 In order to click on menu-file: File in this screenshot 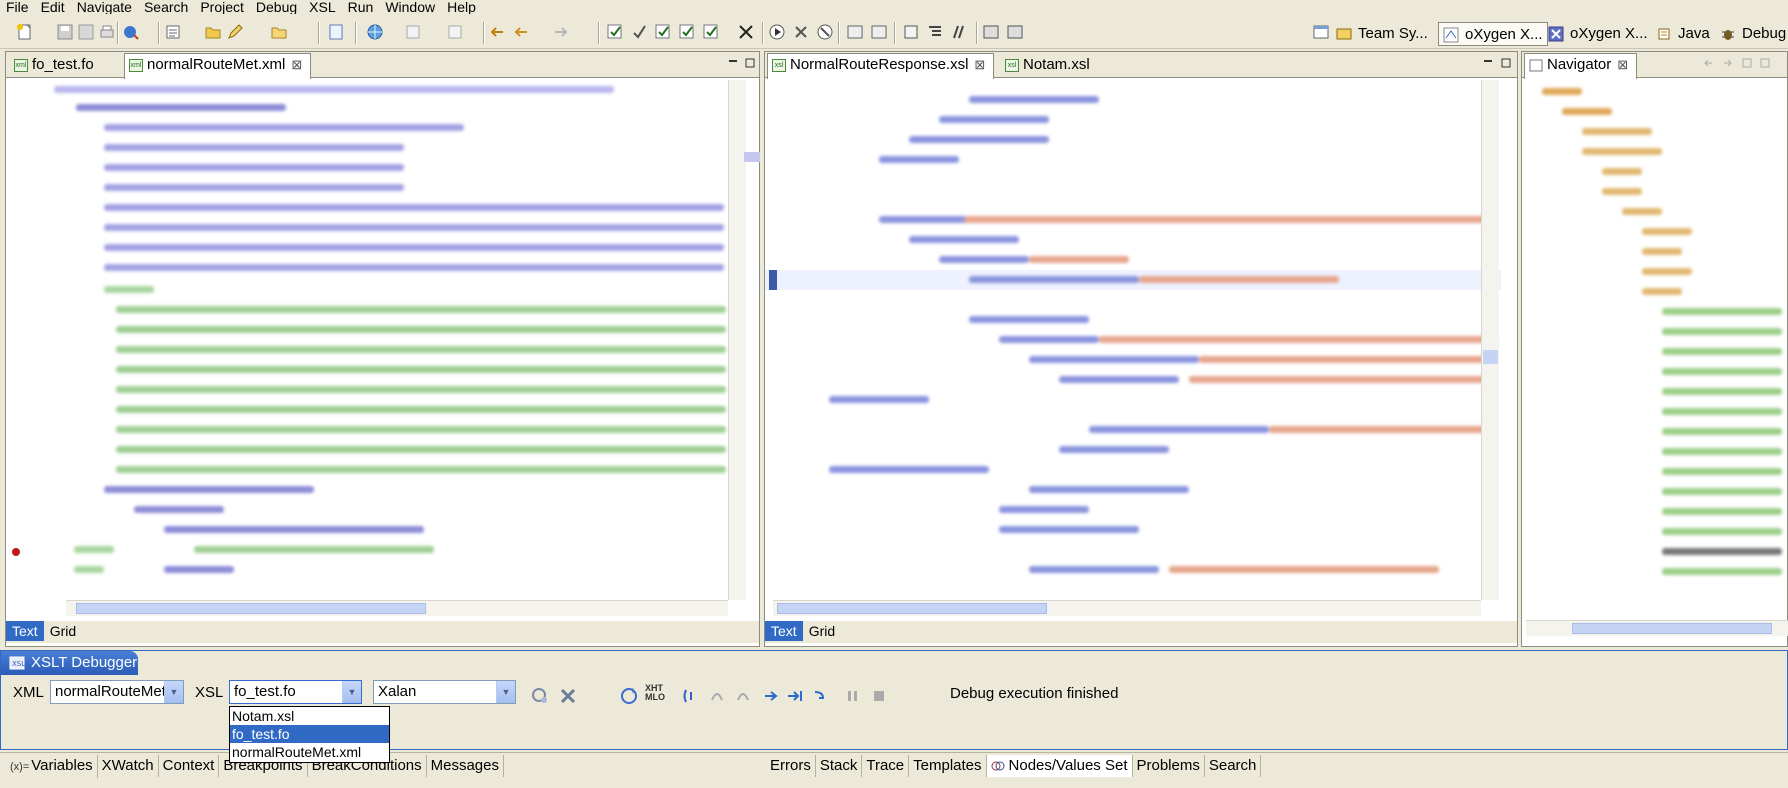, I will do `click(17, 7)`.